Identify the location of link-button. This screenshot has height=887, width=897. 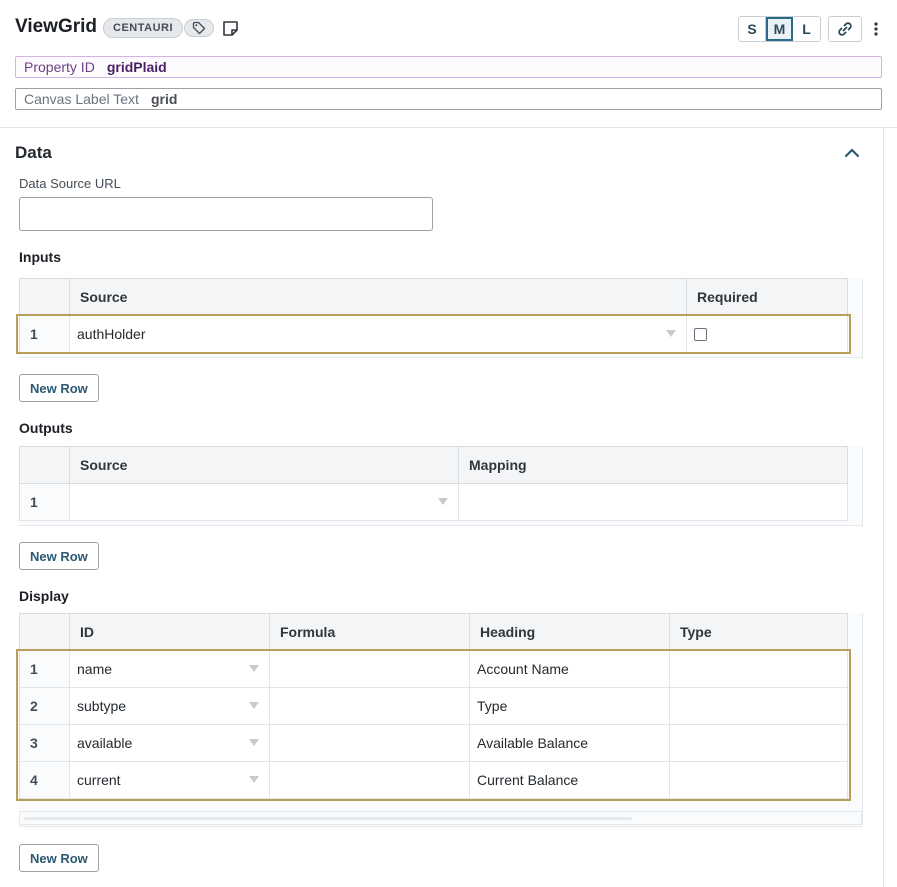
(845, 29).